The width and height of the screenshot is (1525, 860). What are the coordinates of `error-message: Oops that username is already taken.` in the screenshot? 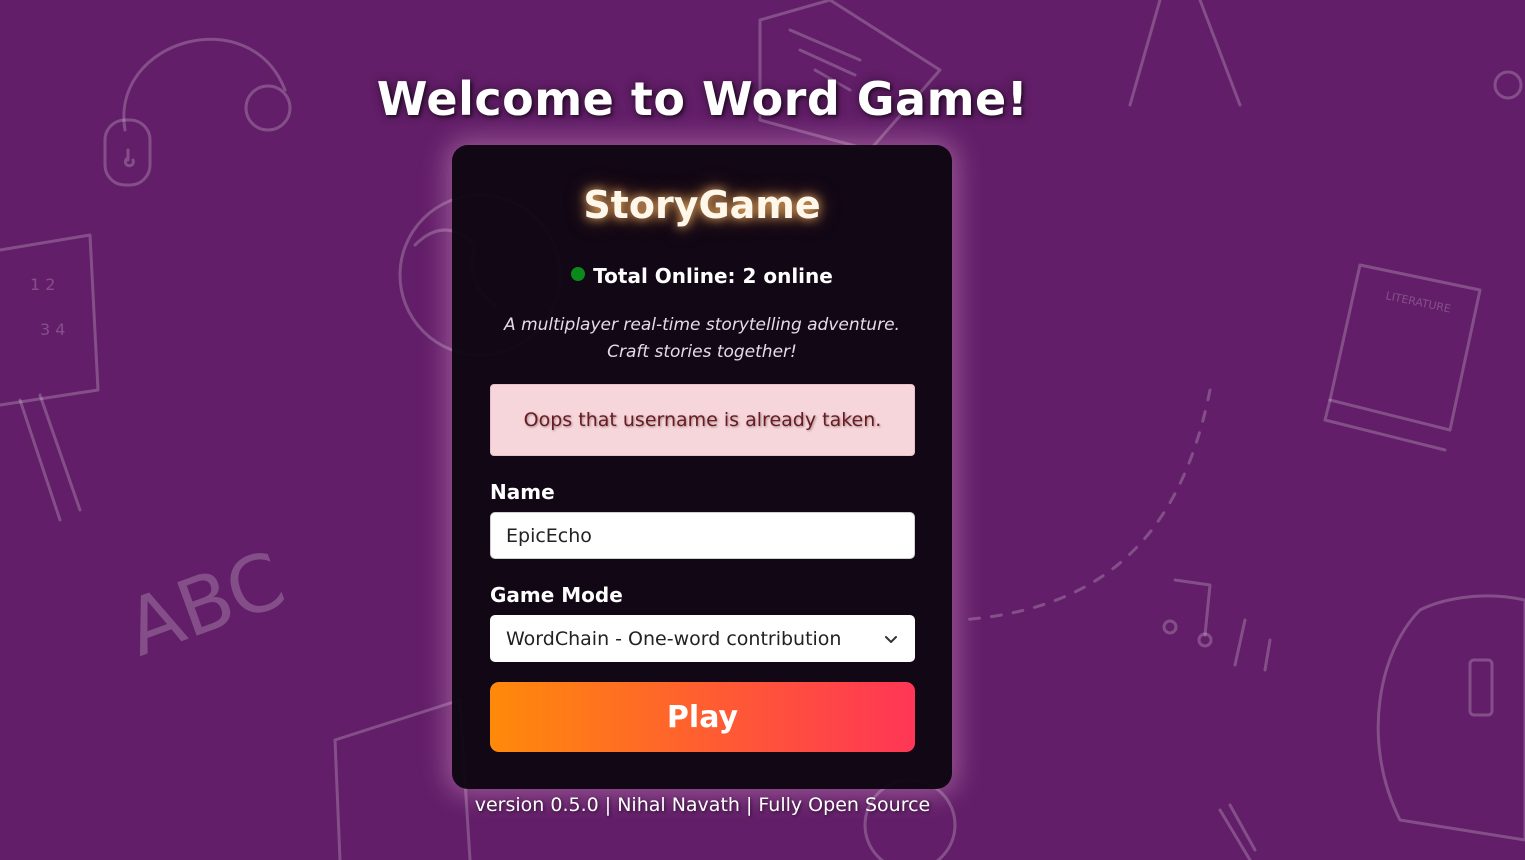 It's located at (702, 420).